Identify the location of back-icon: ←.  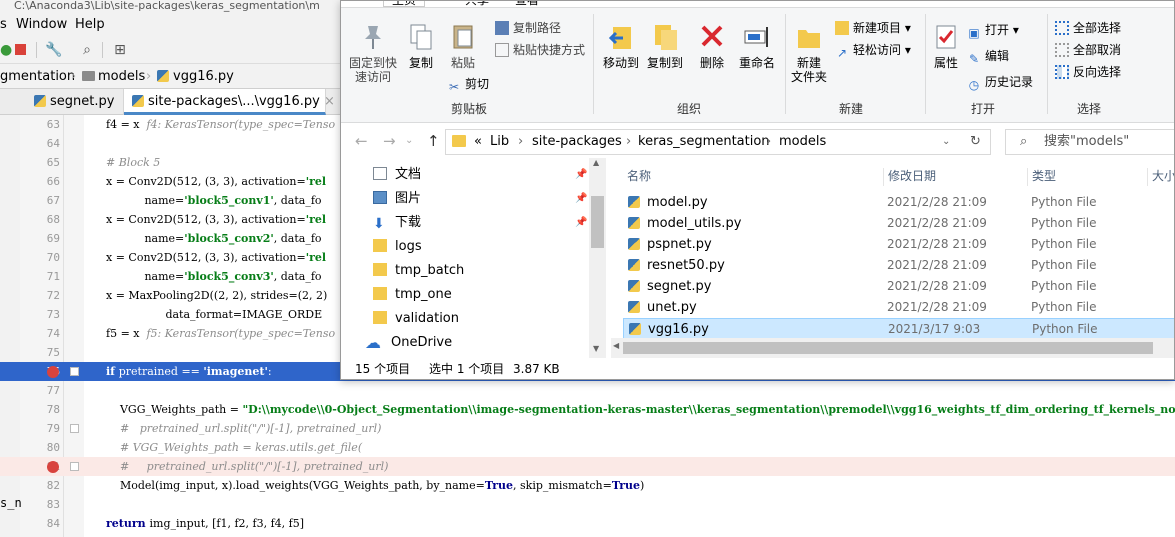
(361, 141).